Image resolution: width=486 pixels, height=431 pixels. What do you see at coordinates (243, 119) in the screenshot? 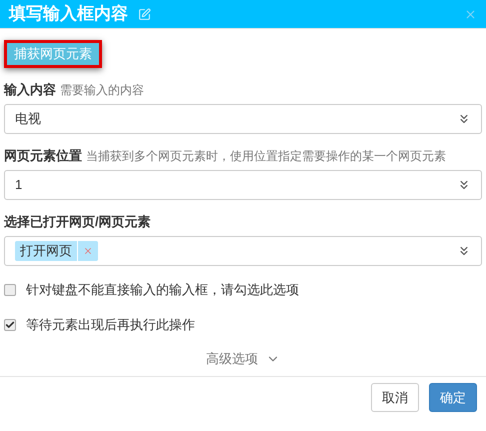
I see `input-field: 电视` at bounding box center [243, 119].